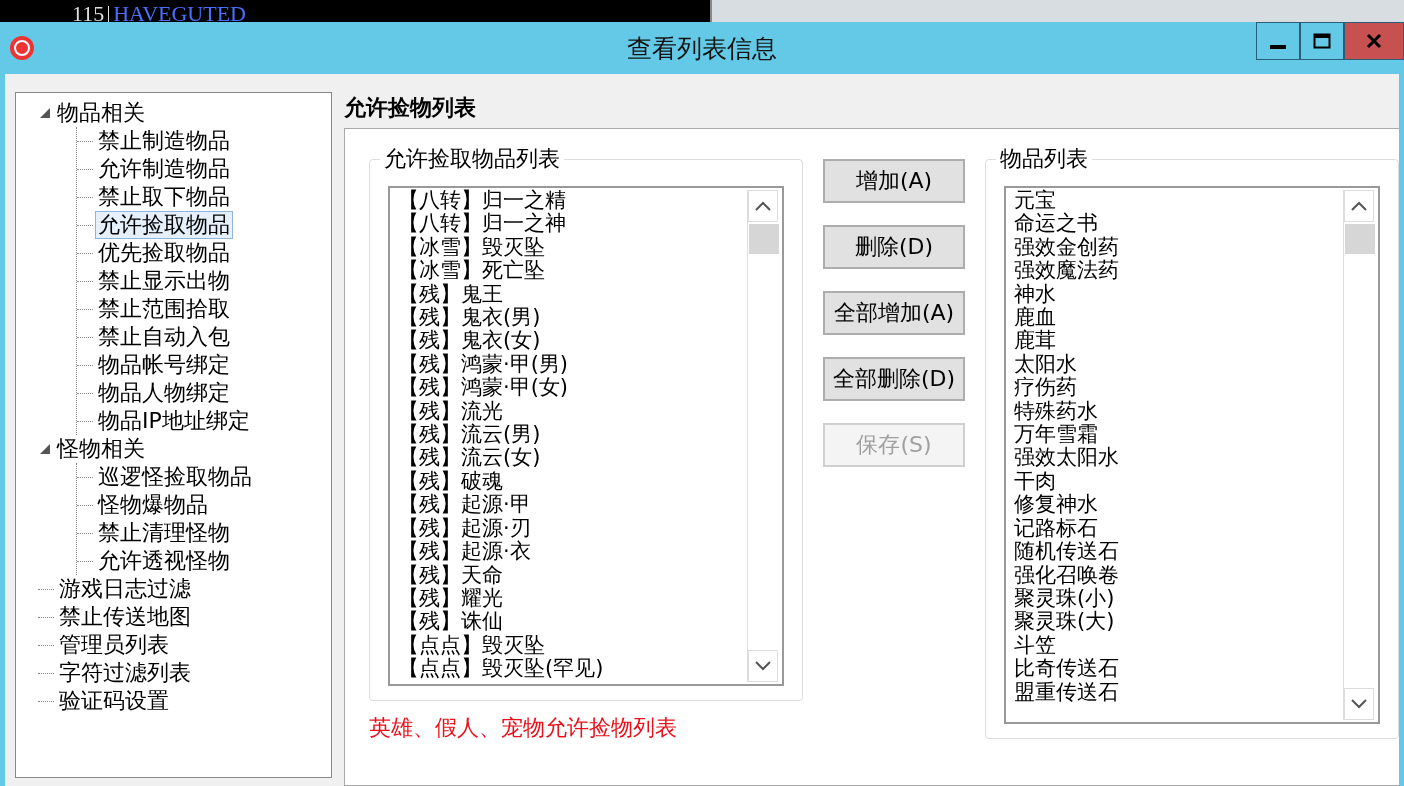  I want to click on list-item: 比奇传送石, so click(1175, 669).